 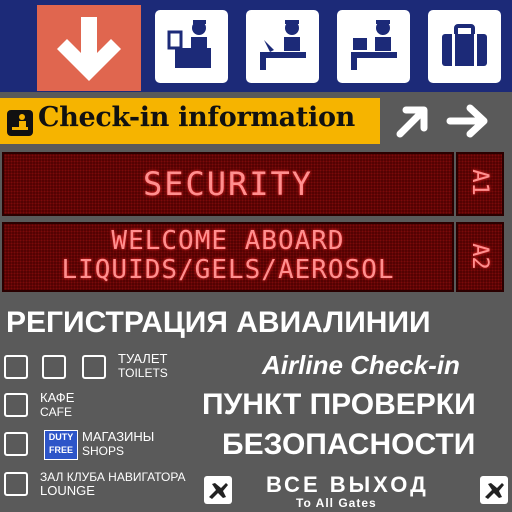 What do you see at coordinates (57, 397) in the screenshot?
I see `service-cafe-ru: КАФЕ` at bounding box center [57, 397].